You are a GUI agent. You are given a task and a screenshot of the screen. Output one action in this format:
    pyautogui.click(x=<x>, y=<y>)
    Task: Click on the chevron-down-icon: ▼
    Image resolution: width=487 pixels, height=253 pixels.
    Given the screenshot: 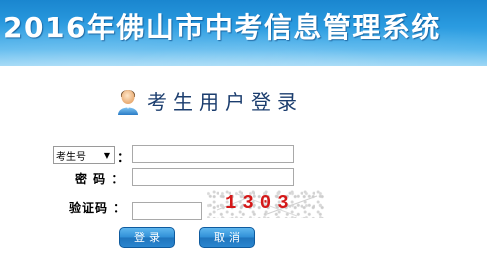 What is the action you would take?
    pyautogui.click(x=106, y=155)
    